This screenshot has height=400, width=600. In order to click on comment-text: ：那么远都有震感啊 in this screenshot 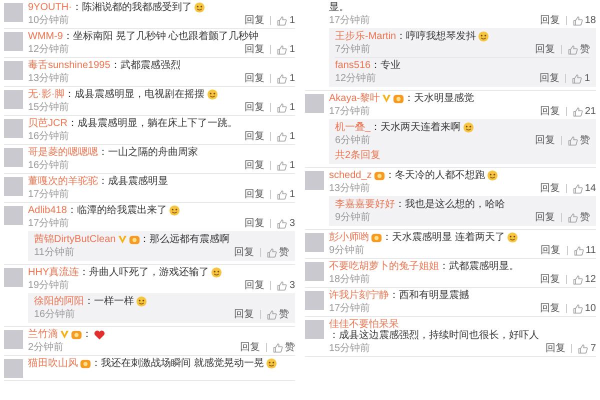, I will do `click(185, 239)`.